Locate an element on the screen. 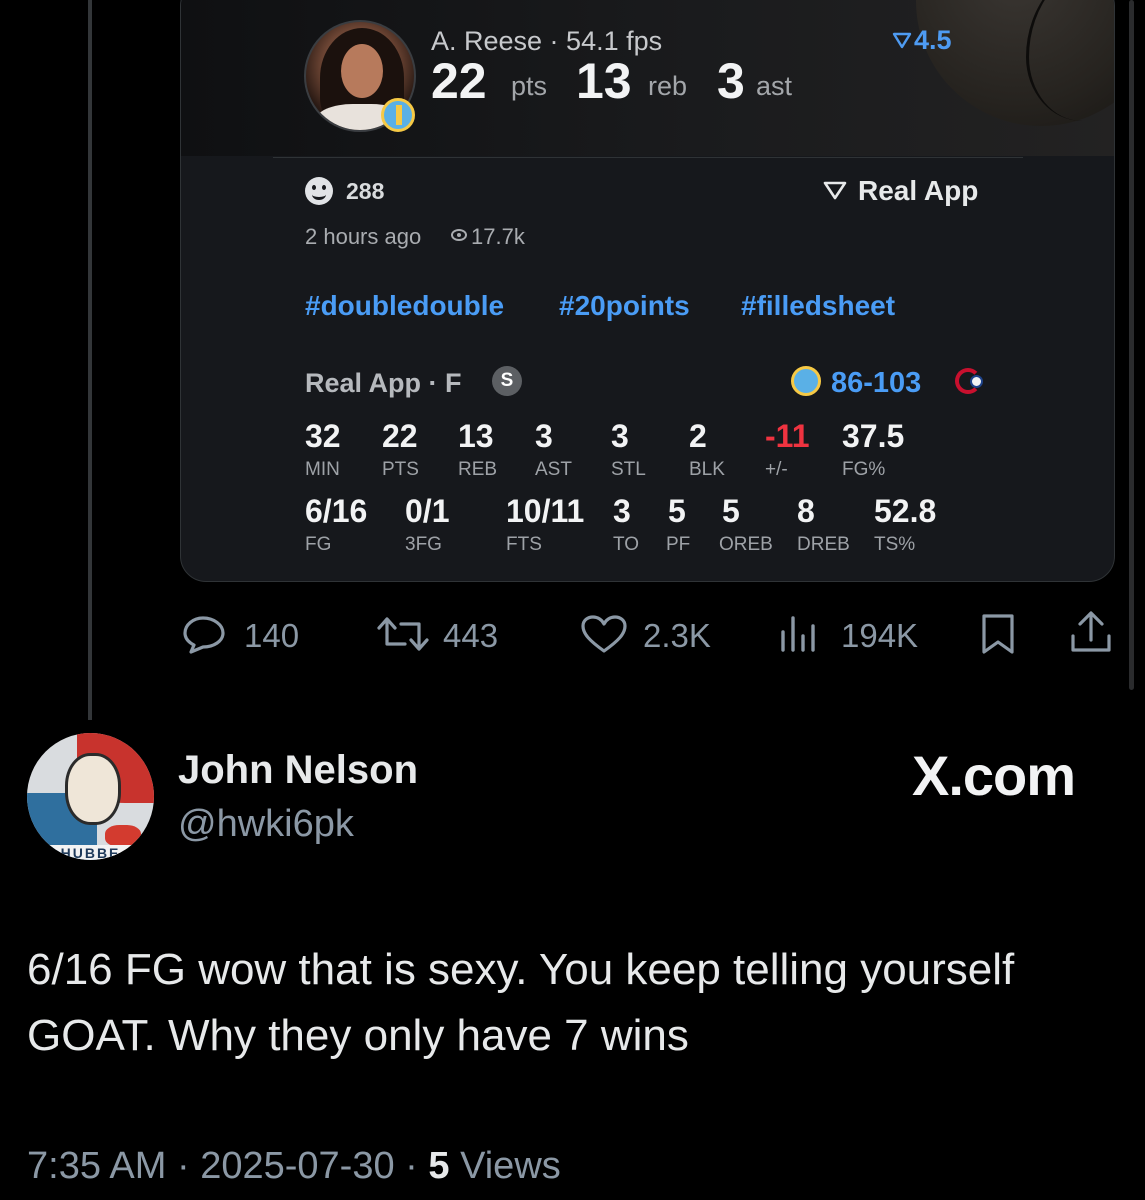 The image size is (1145, 1200). reply-time: 7:35 AM is located at coordinates (96, 1166).